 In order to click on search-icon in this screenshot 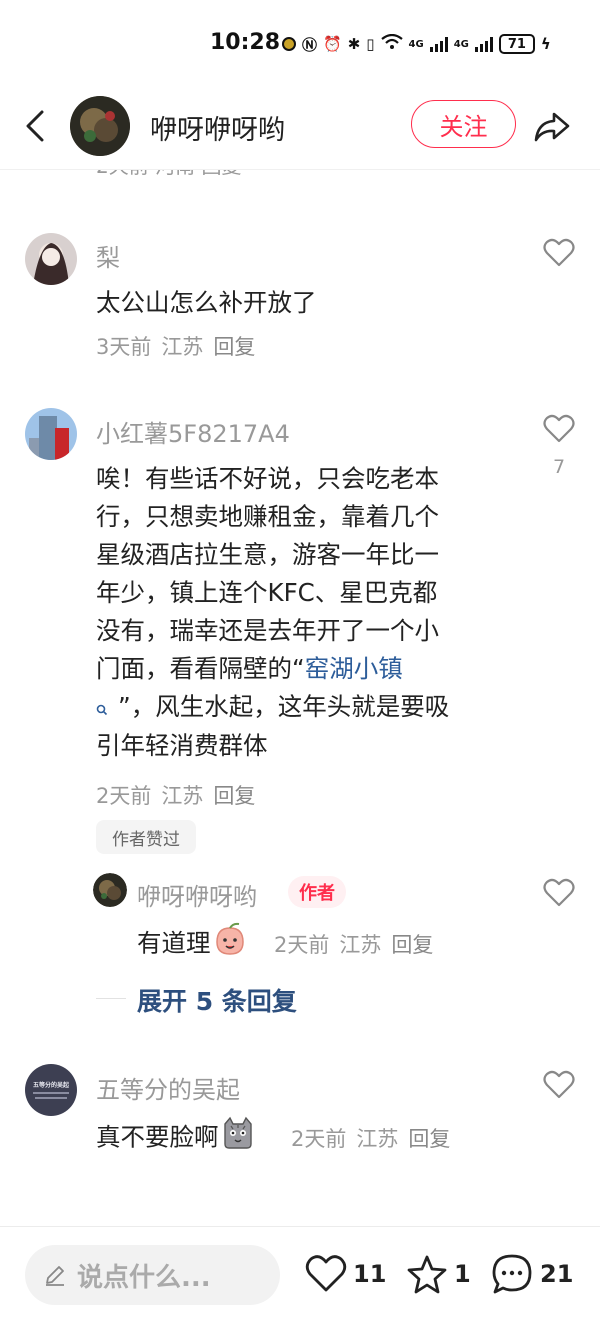, I will do `click(107, 708)`.